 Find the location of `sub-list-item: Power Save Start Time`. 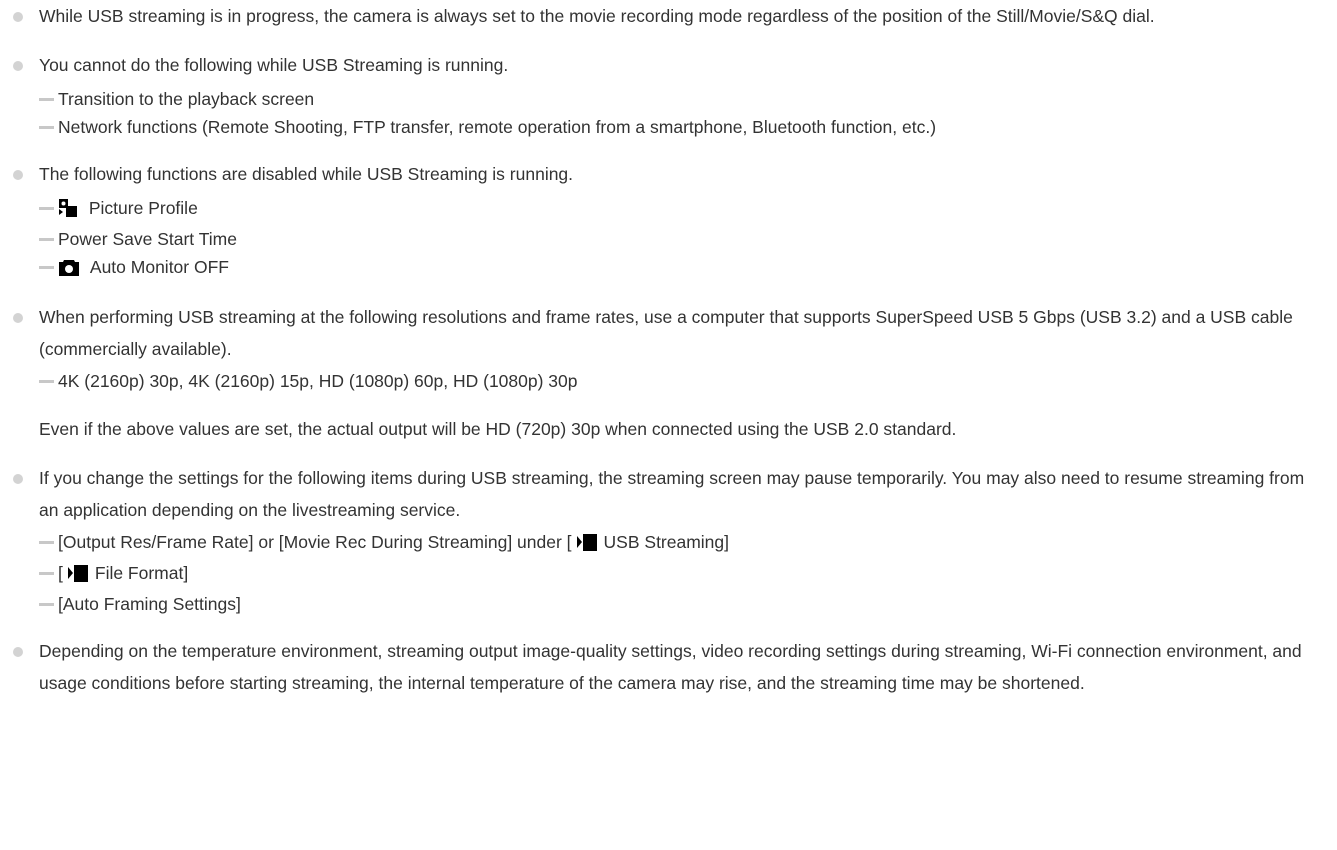

sub-list-item: Power Save Start Time is located at coordinates (683, 239).